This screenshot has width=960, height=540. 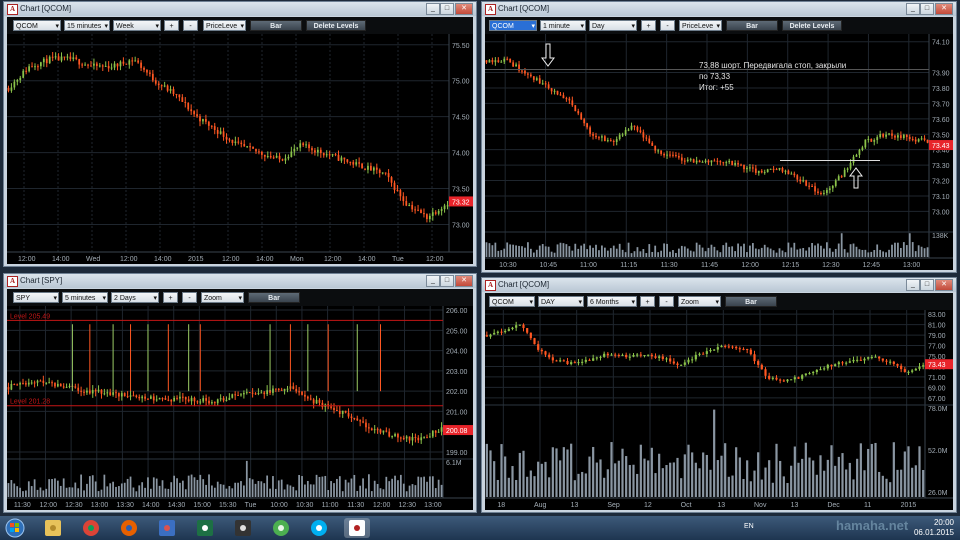 I want to click on symbol-select: SPY, so click(x=36, y=297).